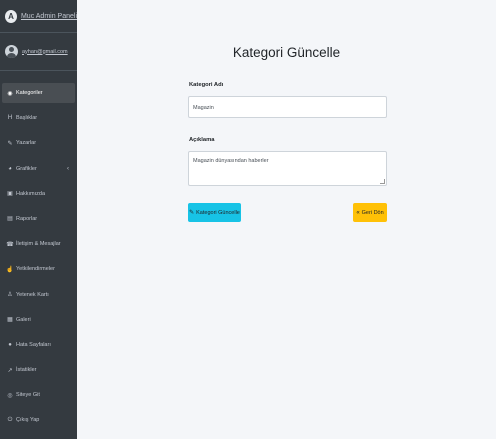  What do you see at coordinates (10, 419) in the screenshot?
I see `logout-icon: ⏻` at bounding box center [10, 419].